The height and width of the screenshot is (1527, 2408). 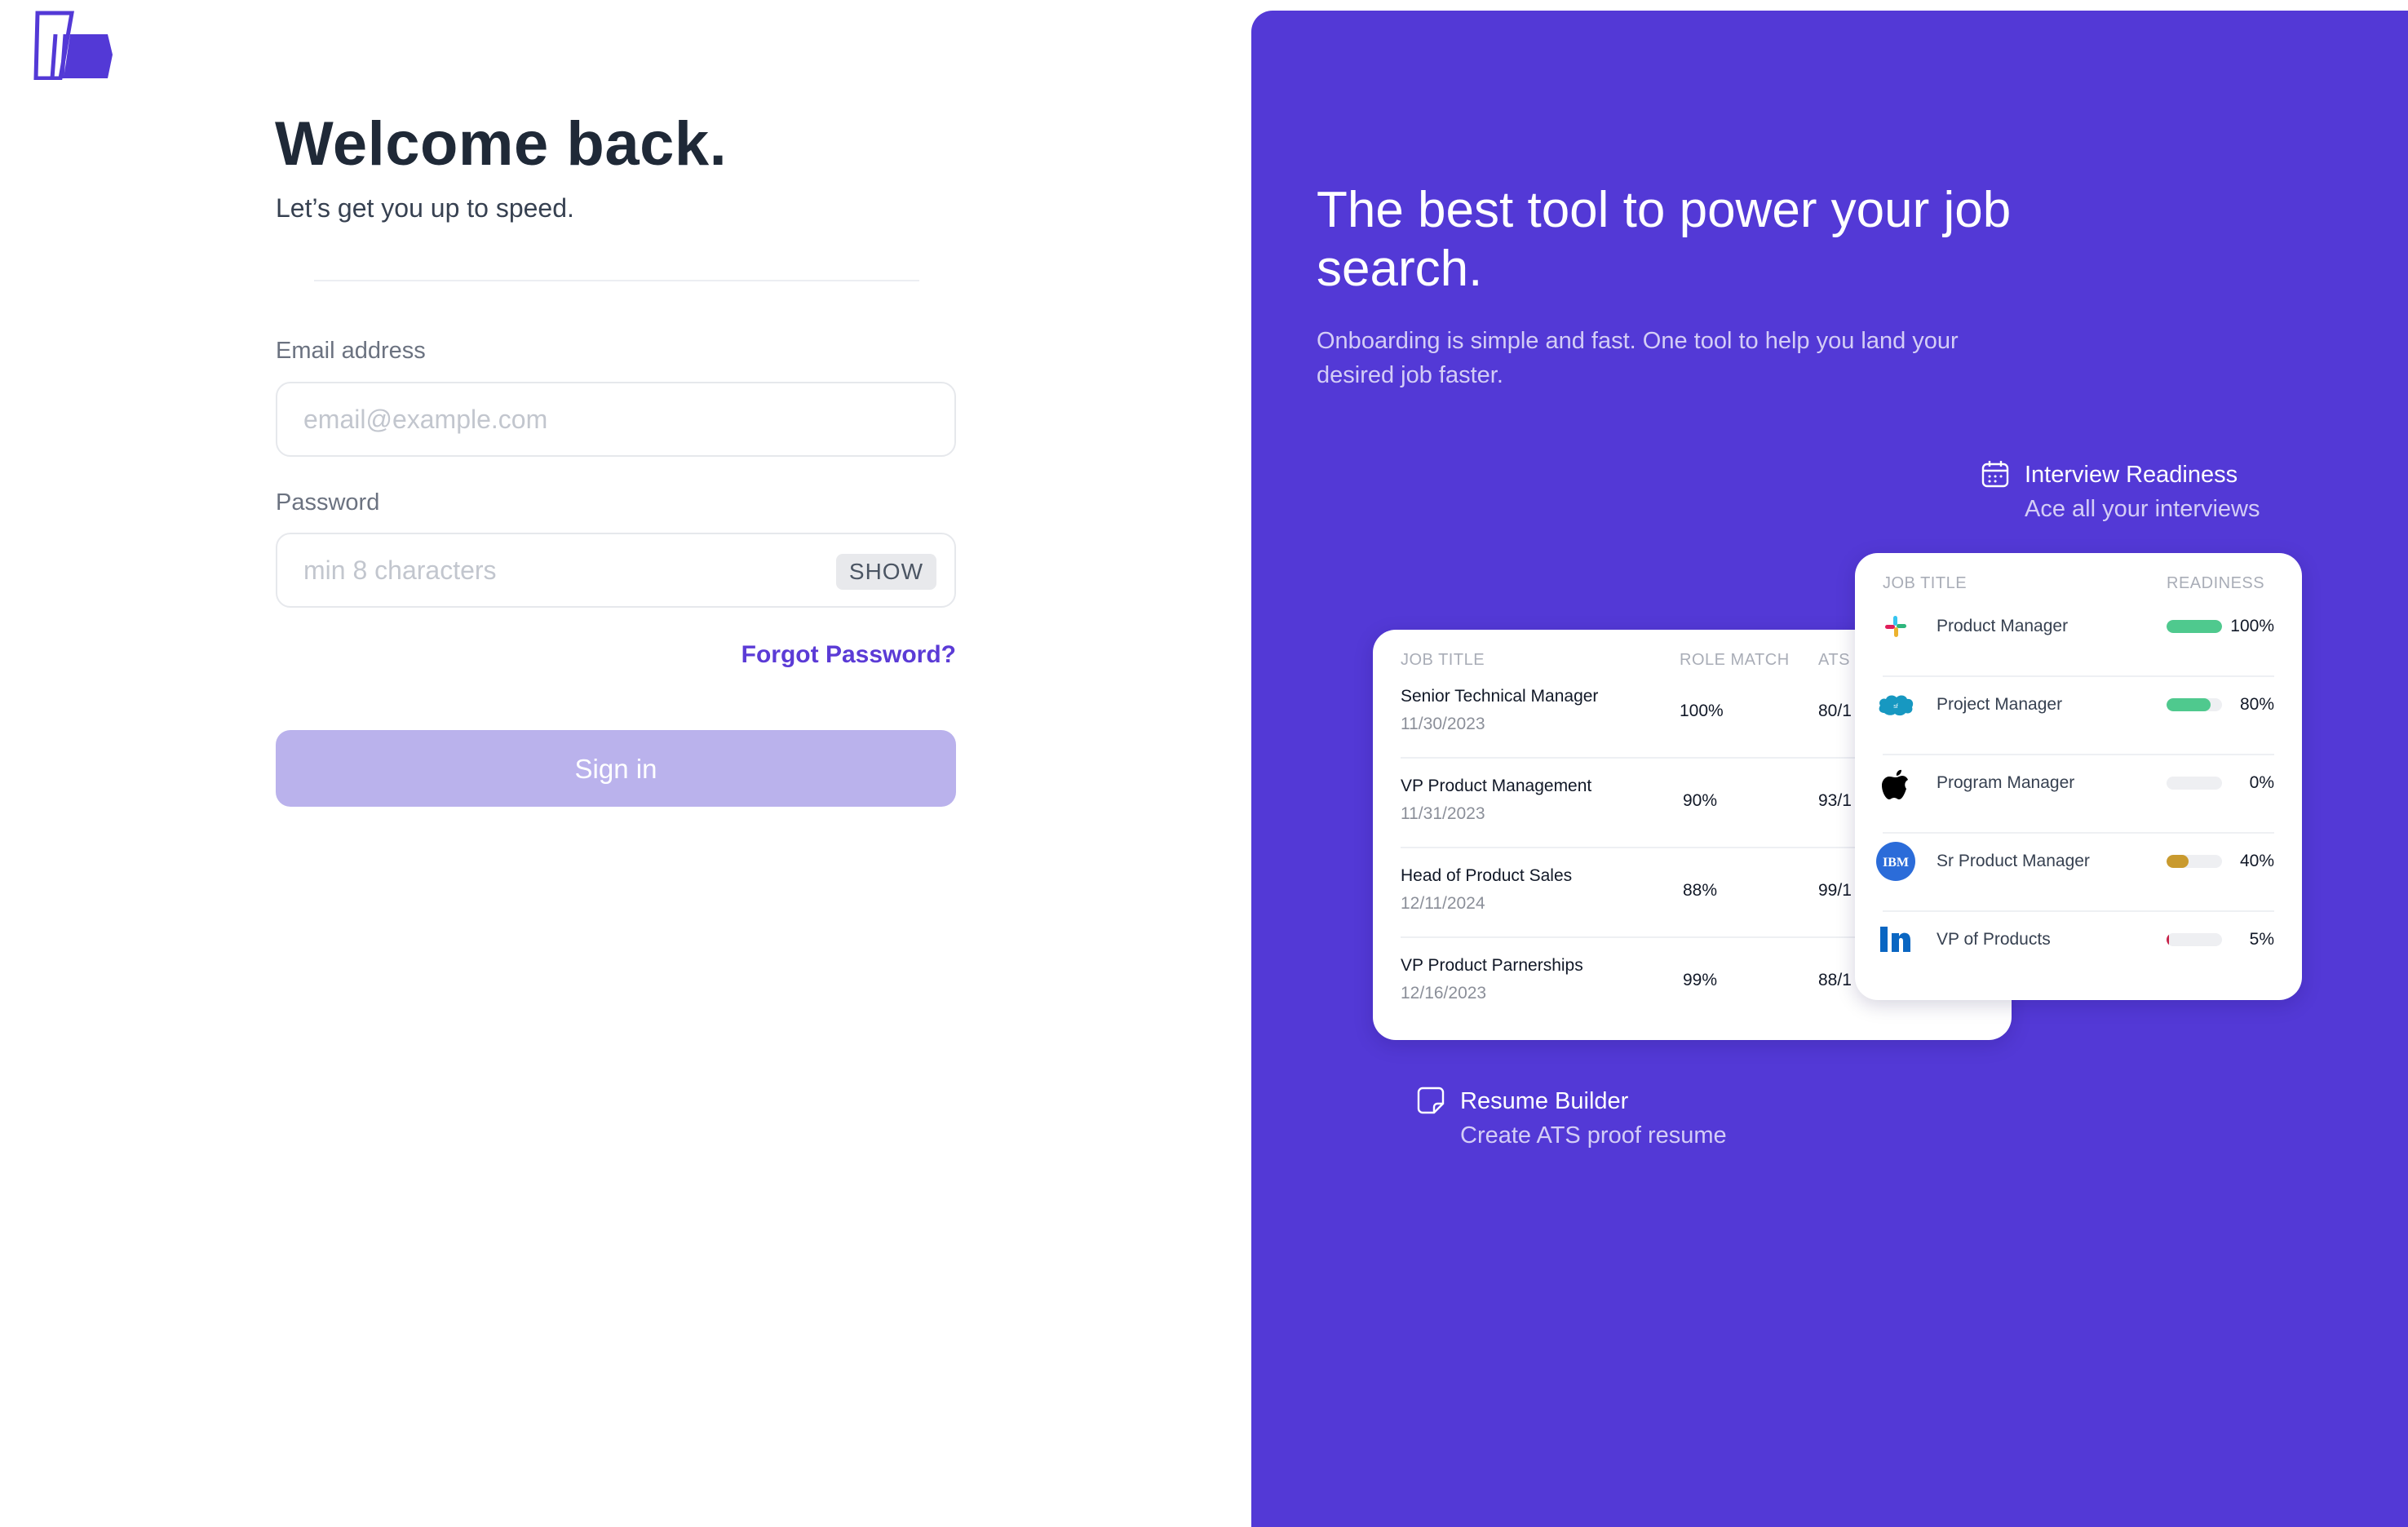 I want to click on svg-text: IBM, so click(x=1896, y=863).